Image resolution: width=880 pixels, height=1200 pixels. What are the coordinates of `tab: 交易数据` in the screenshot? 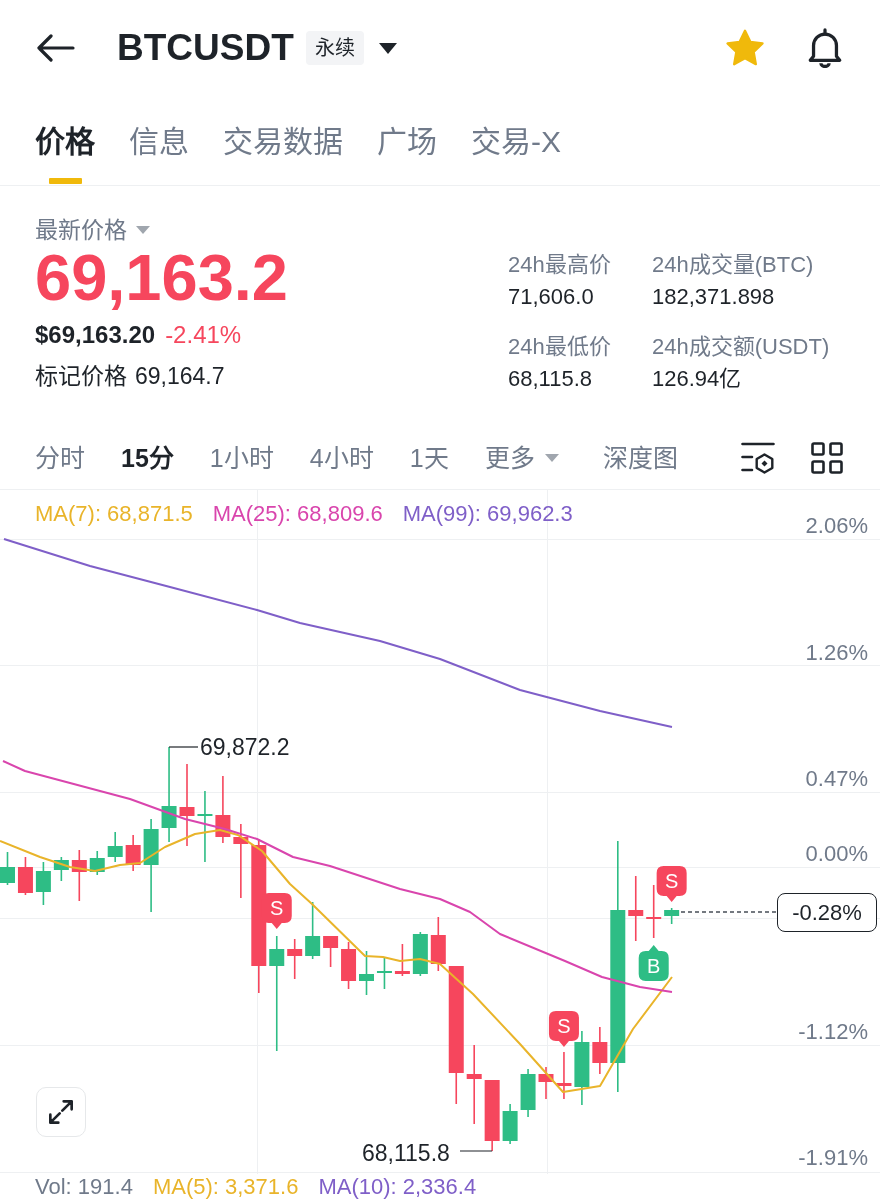 It's located at (283, 140).